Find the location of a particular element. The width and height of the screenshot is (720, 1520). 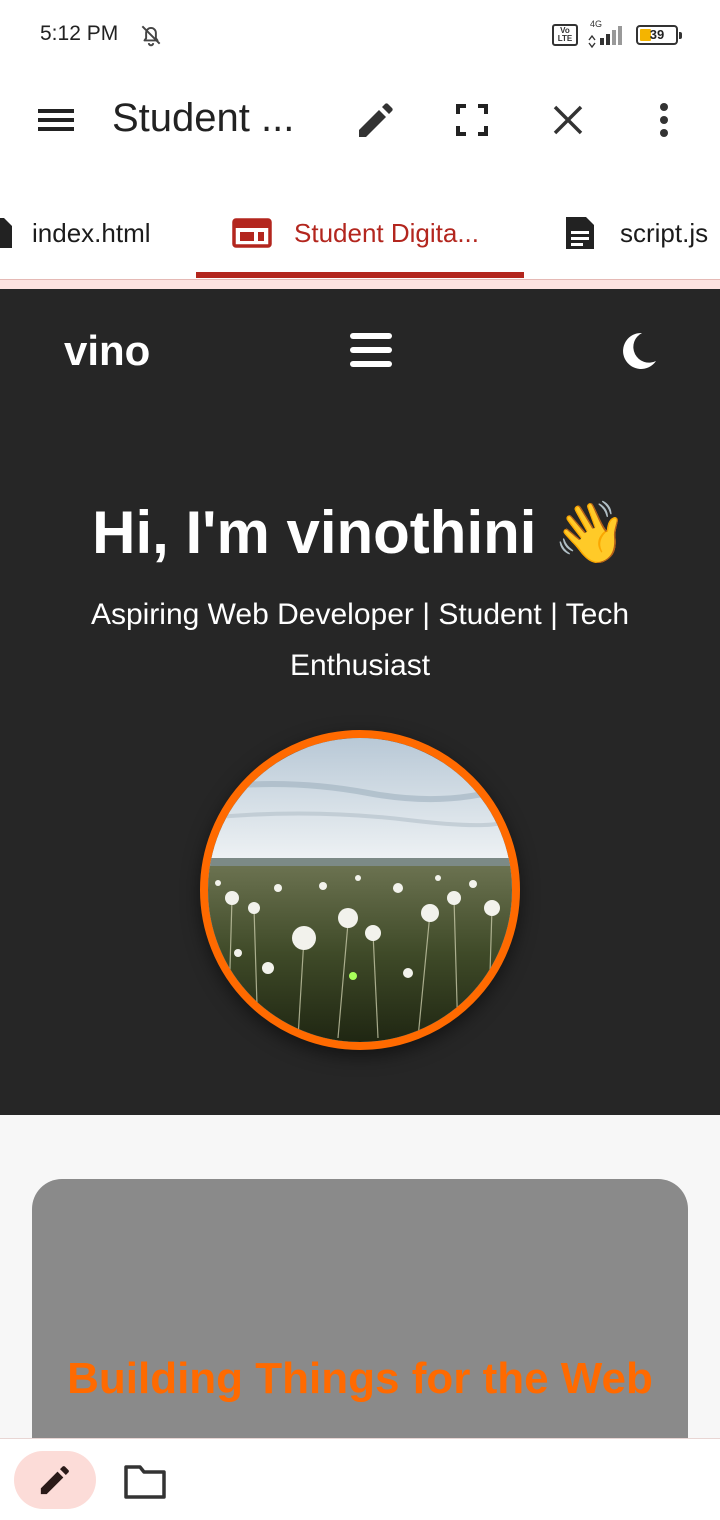

signal-icon: 4G is located at coordinates (605, 33).